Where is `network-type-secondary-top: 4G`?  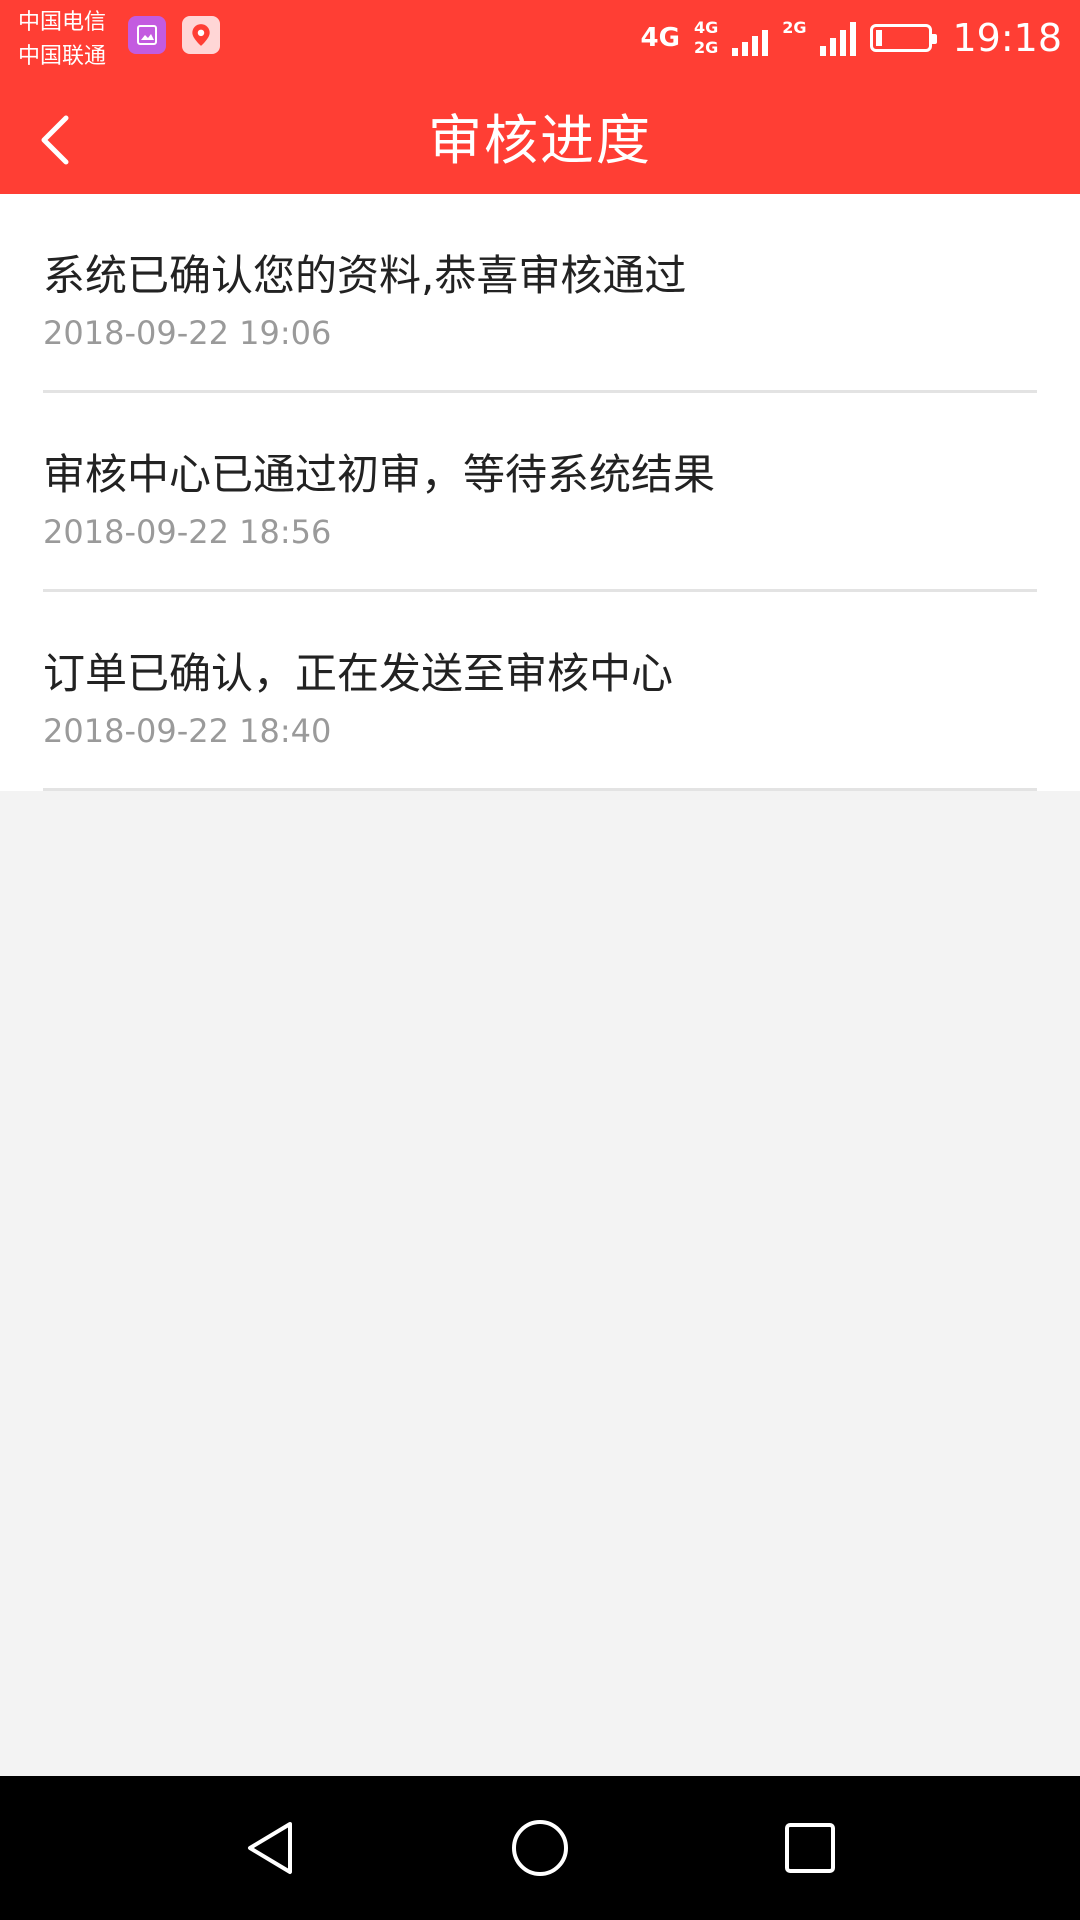
network-type-secondary-top: 4G is located at coordinates (706, 27).